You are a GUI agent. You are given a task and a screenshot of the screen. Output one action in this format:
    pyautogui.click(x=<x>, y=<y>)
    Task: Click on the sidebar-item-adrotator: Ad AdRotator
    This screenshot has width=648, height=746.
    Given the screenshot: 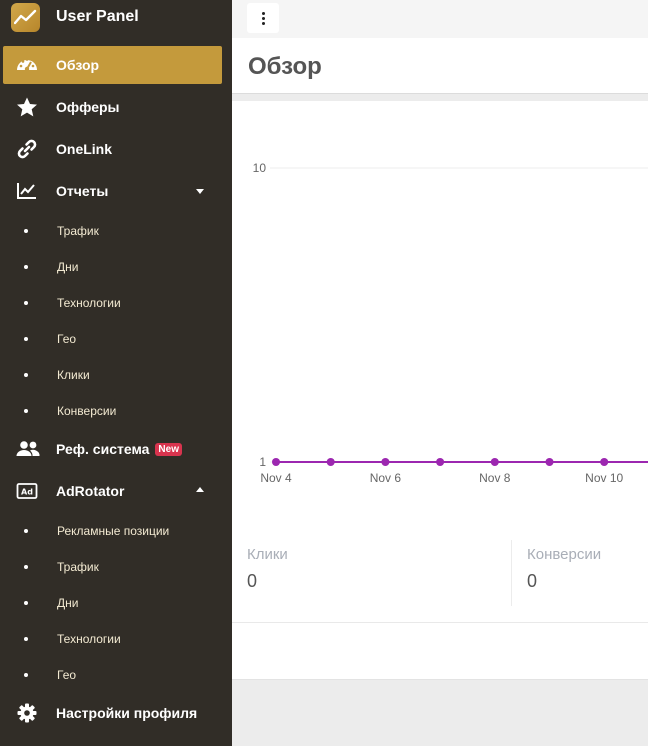 What is the action you would take?
    pyautogui.click(x=116, y=491)
    